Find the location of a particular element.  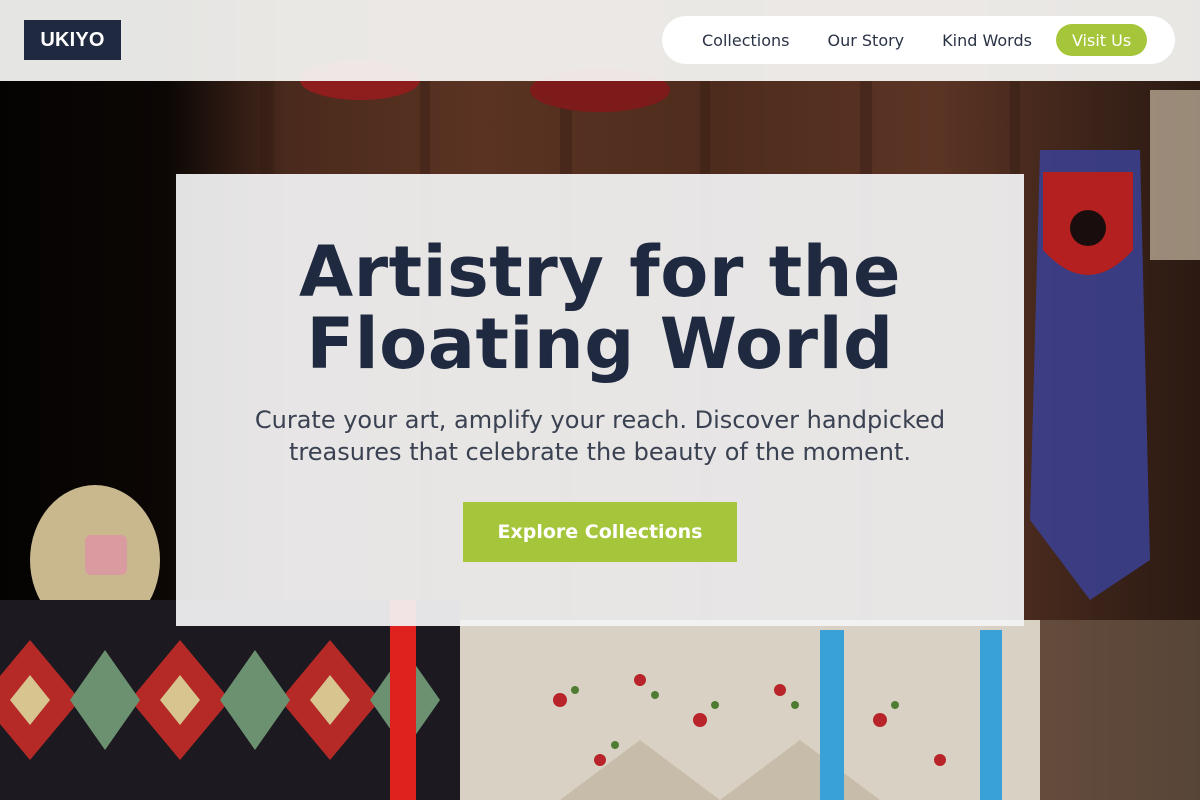

hero-title: Artistry for the Floating World is located at coordinates (600, 308).